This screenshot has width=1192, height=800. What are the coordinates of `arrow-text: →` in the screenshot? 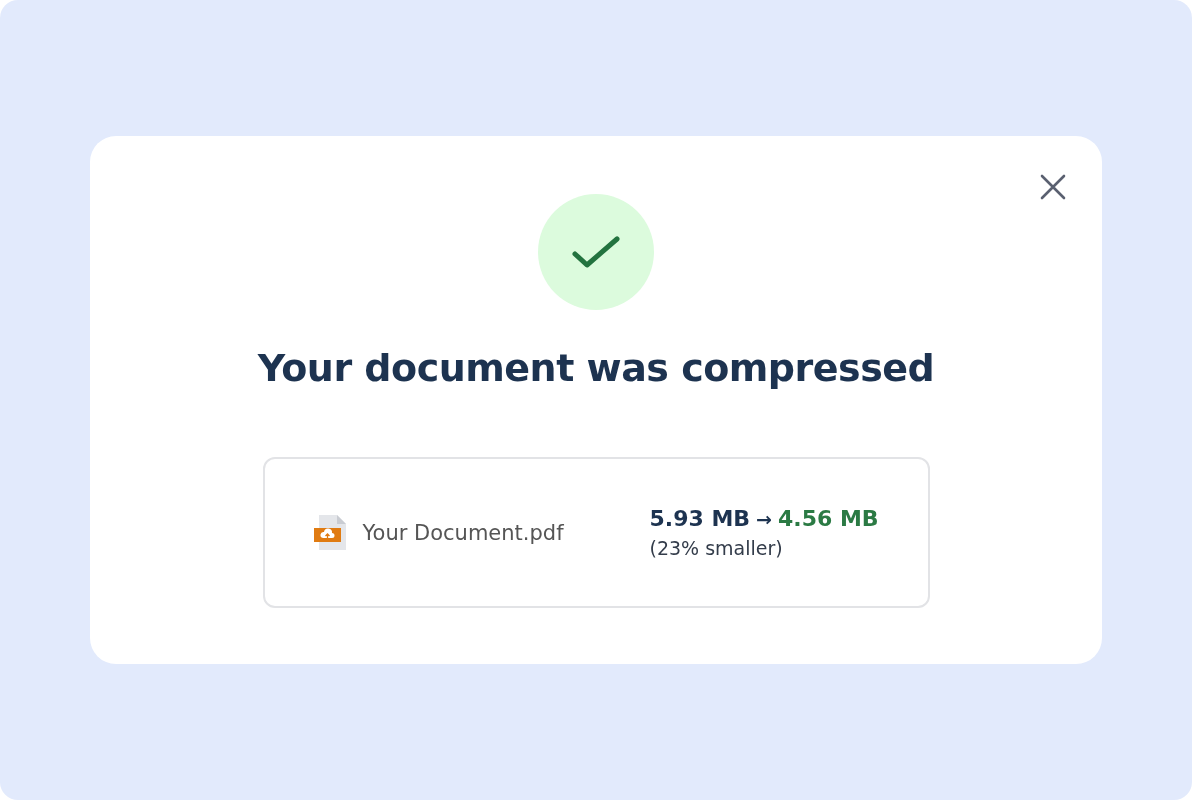 It's located at (764, 518).